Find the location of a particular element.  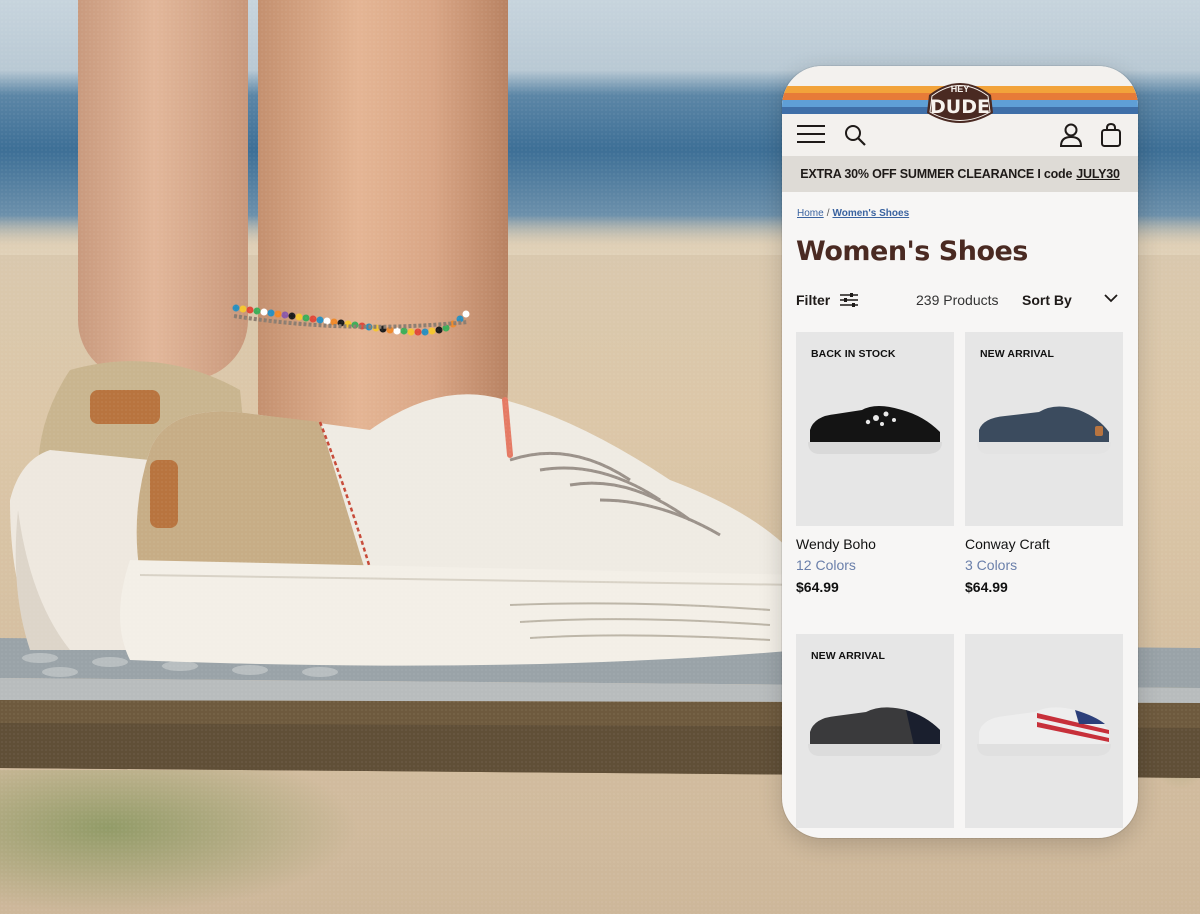

listing-toolbar: Filter 239 Products Sort By is located at coordinates (960, 301).